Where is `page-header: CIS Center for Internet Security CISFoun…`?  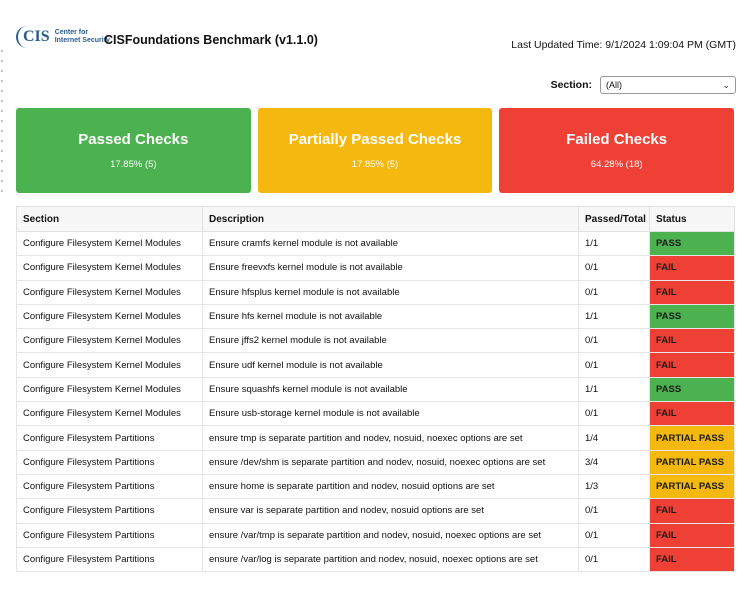
page-header: CIS Center for Internet Security CISFoun… is located at coordinates (376, 44).